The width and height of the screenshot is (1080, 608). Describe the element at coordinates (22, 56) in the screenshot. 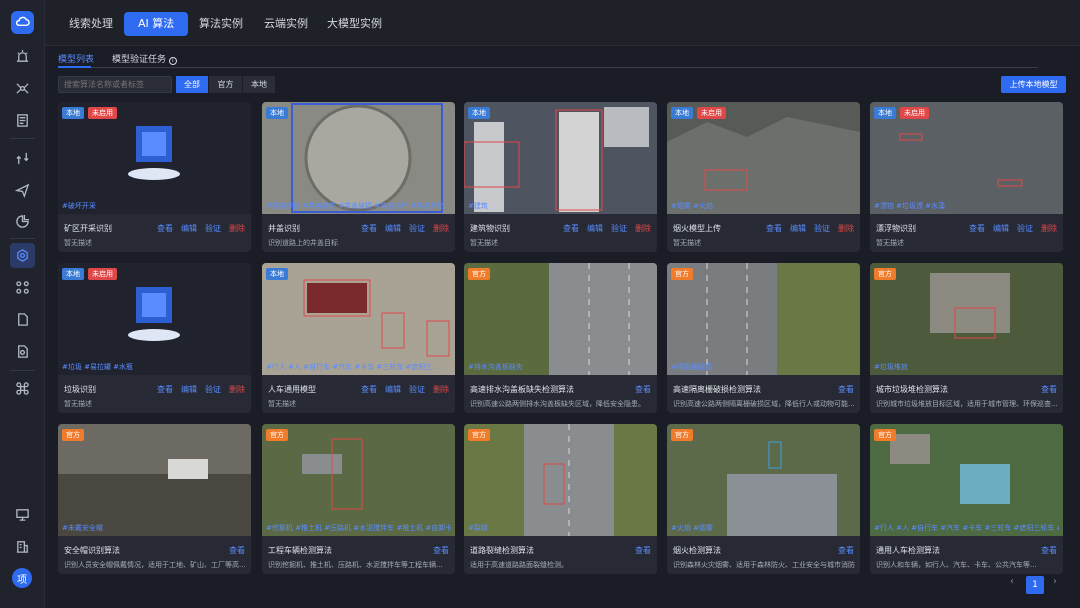

I see `alarm-icon` at that location.